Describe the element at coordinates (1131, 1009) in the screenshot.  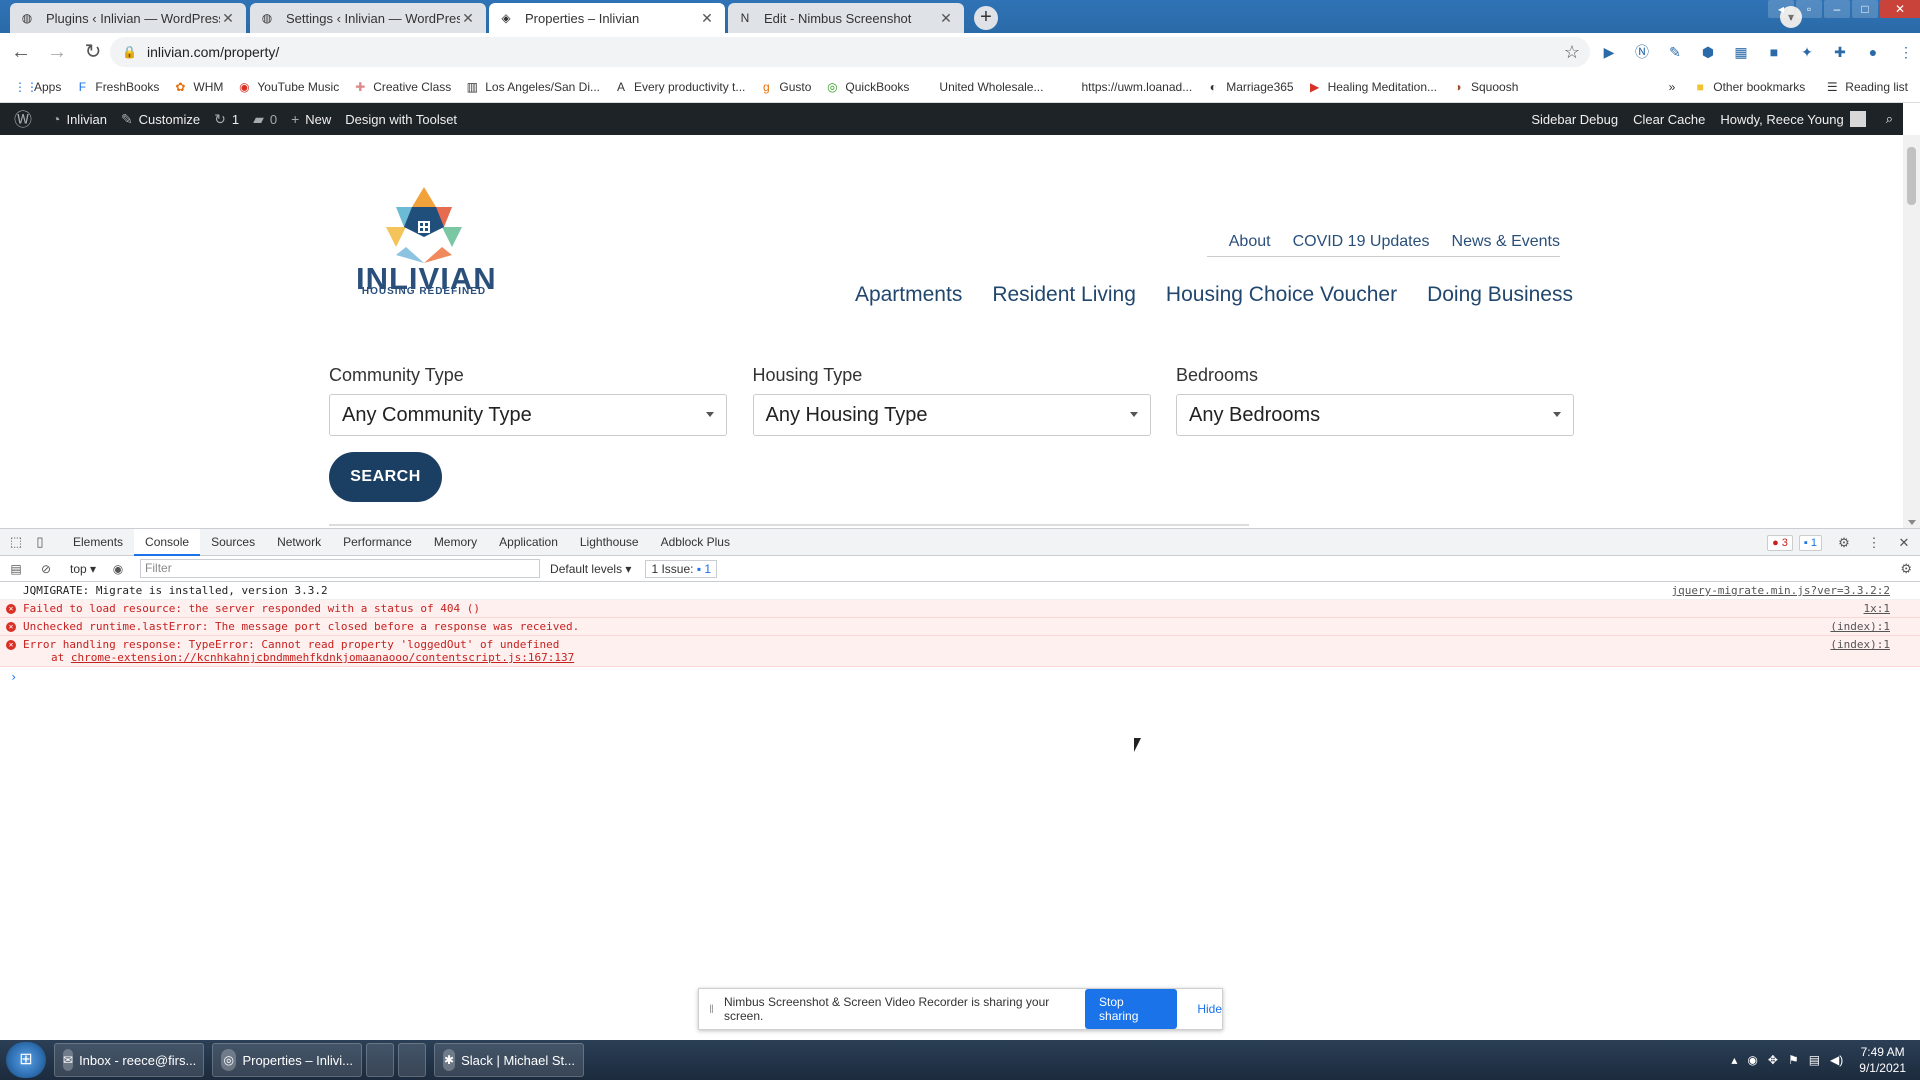
I see `stop-sharing-button: Stop sharing` at that location.